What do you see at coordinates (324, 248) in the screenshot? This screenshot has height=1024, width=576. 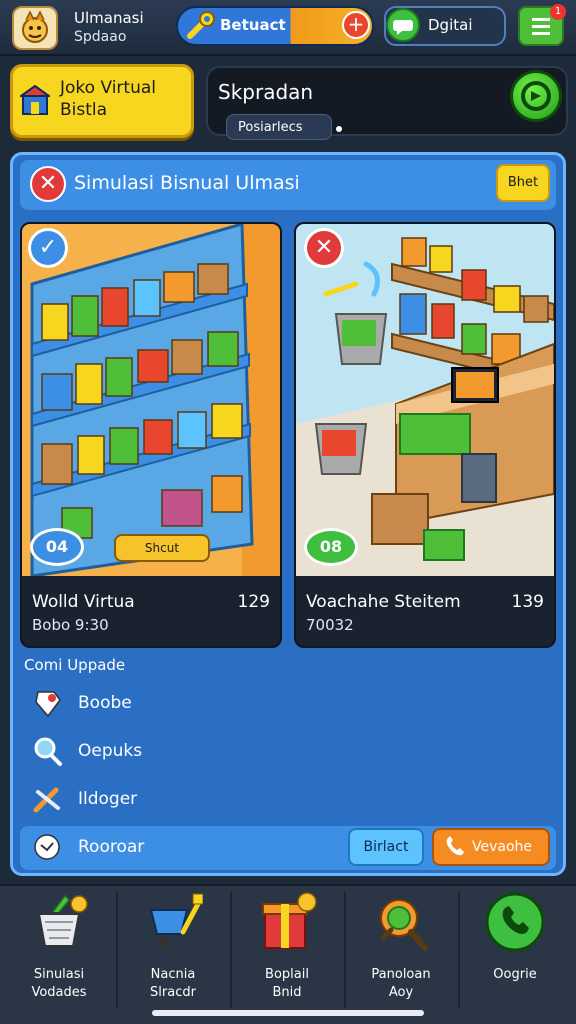 I see `rejected-x-icon: ✕` at bounding box center [324, 248].